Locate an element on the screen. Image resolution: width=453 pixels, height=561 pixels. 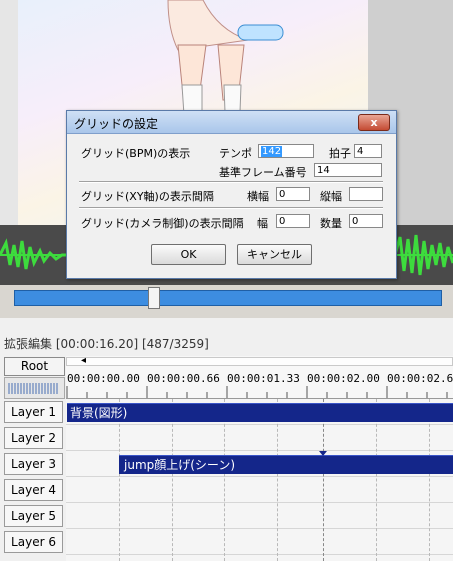
zoom-slider is located at coordinates (34, 388).